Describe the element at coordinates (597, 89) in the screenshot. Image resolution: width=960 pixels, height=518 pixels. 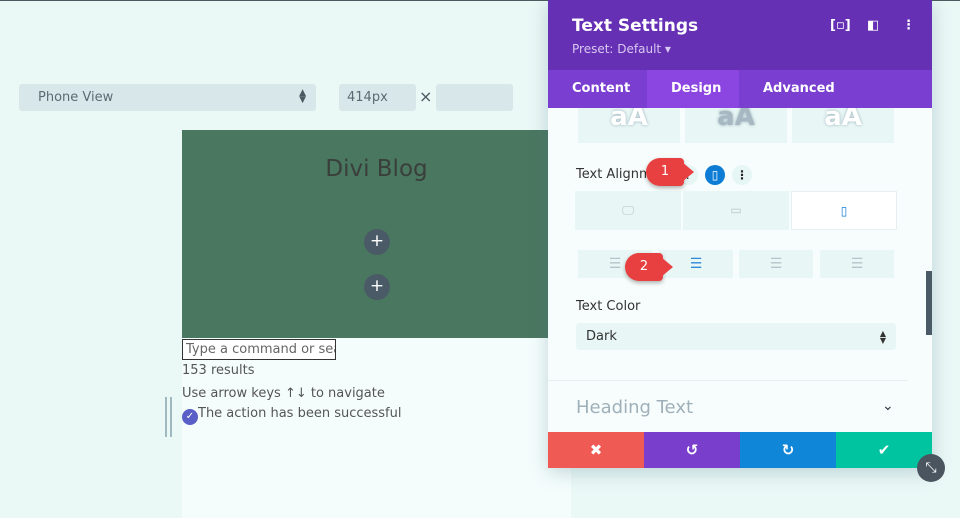
I see `tab-content: Content` at that location.